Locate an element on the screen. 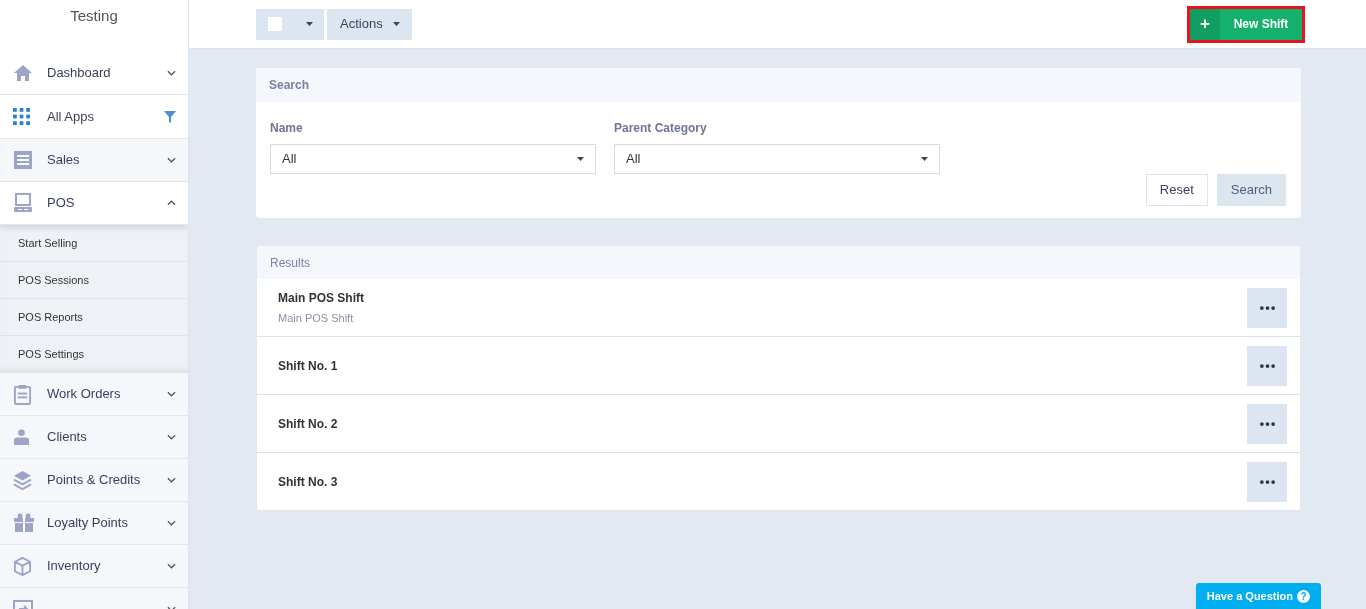  sidebar-item: All Apps is located at coordinates (94, 117).